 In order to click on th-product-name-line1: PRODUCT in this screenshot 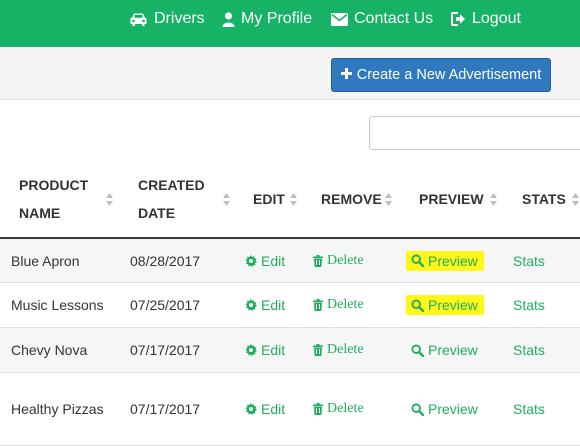, I will do `click(54, 185)`.